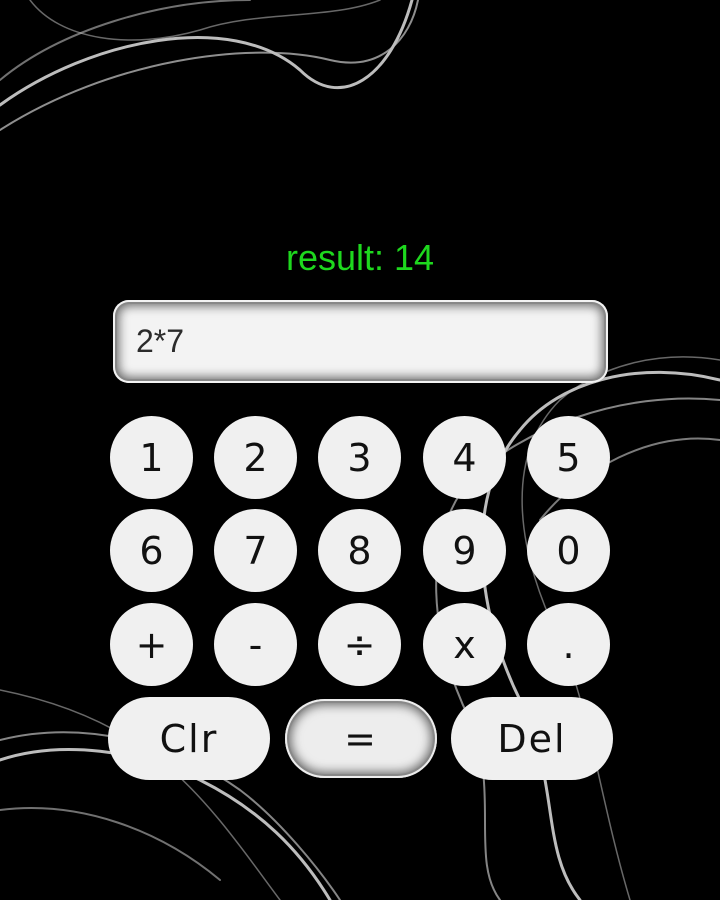 The height and width of the screenshot is (900, 720). I want to click on delete-button: Del, so click(532, 738).